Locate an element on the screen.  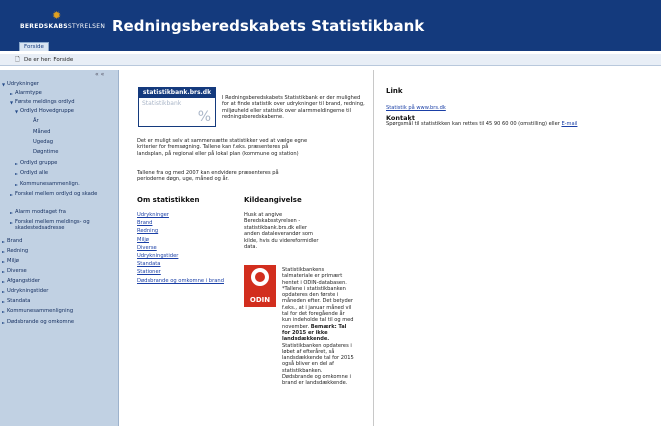
sidebar-item-6: Ugedag is located at coordinates (74, 142).